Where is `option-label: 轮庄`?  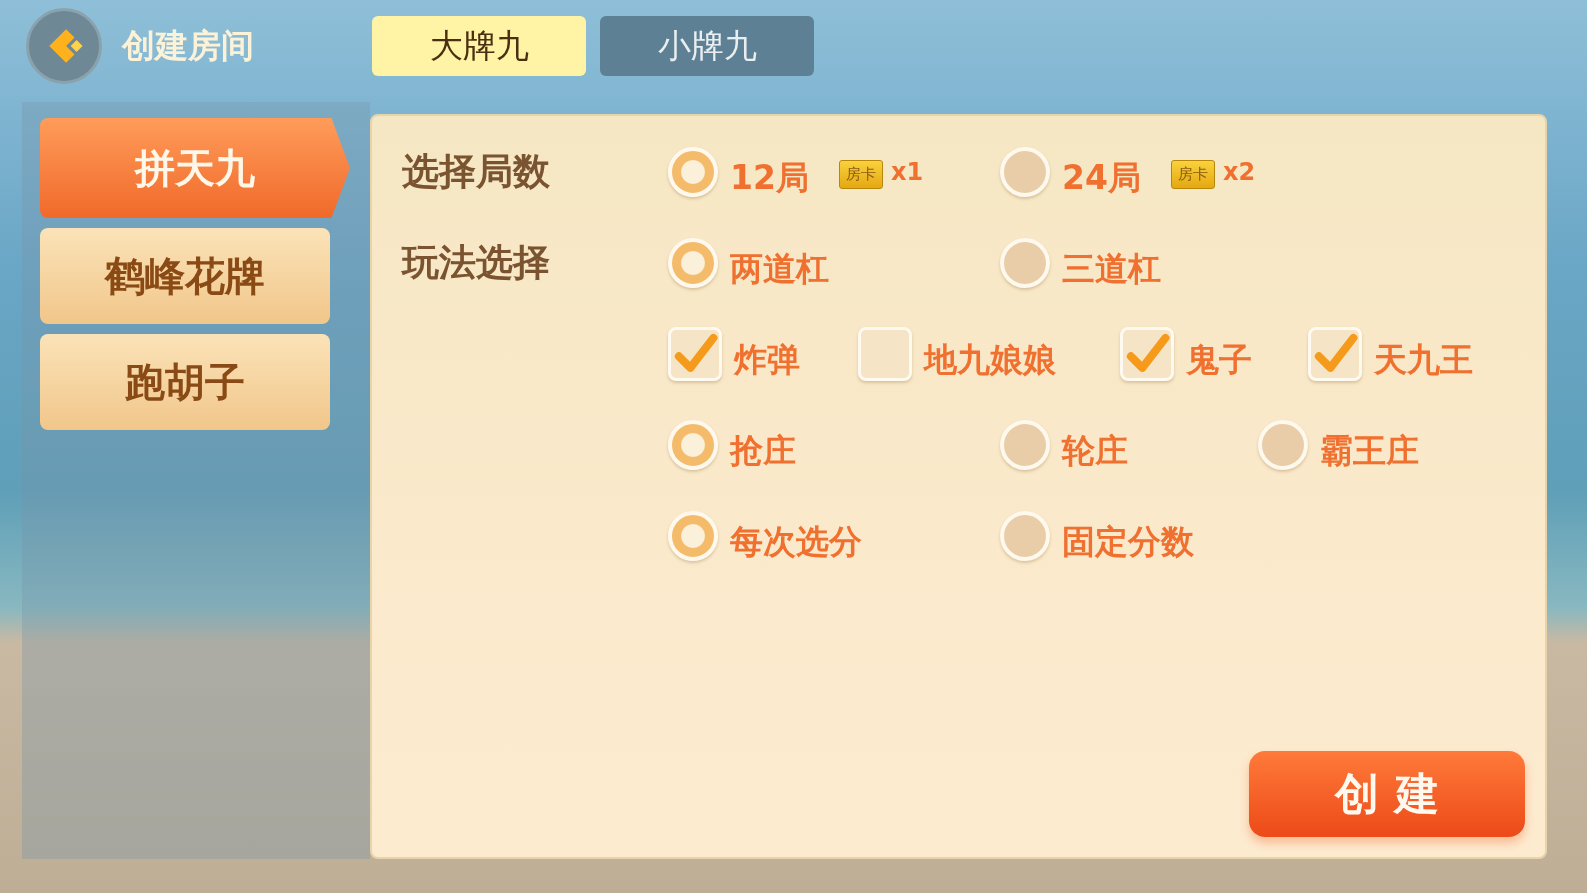
option-label: 轮庄 is located at coordinates (1095, 451).